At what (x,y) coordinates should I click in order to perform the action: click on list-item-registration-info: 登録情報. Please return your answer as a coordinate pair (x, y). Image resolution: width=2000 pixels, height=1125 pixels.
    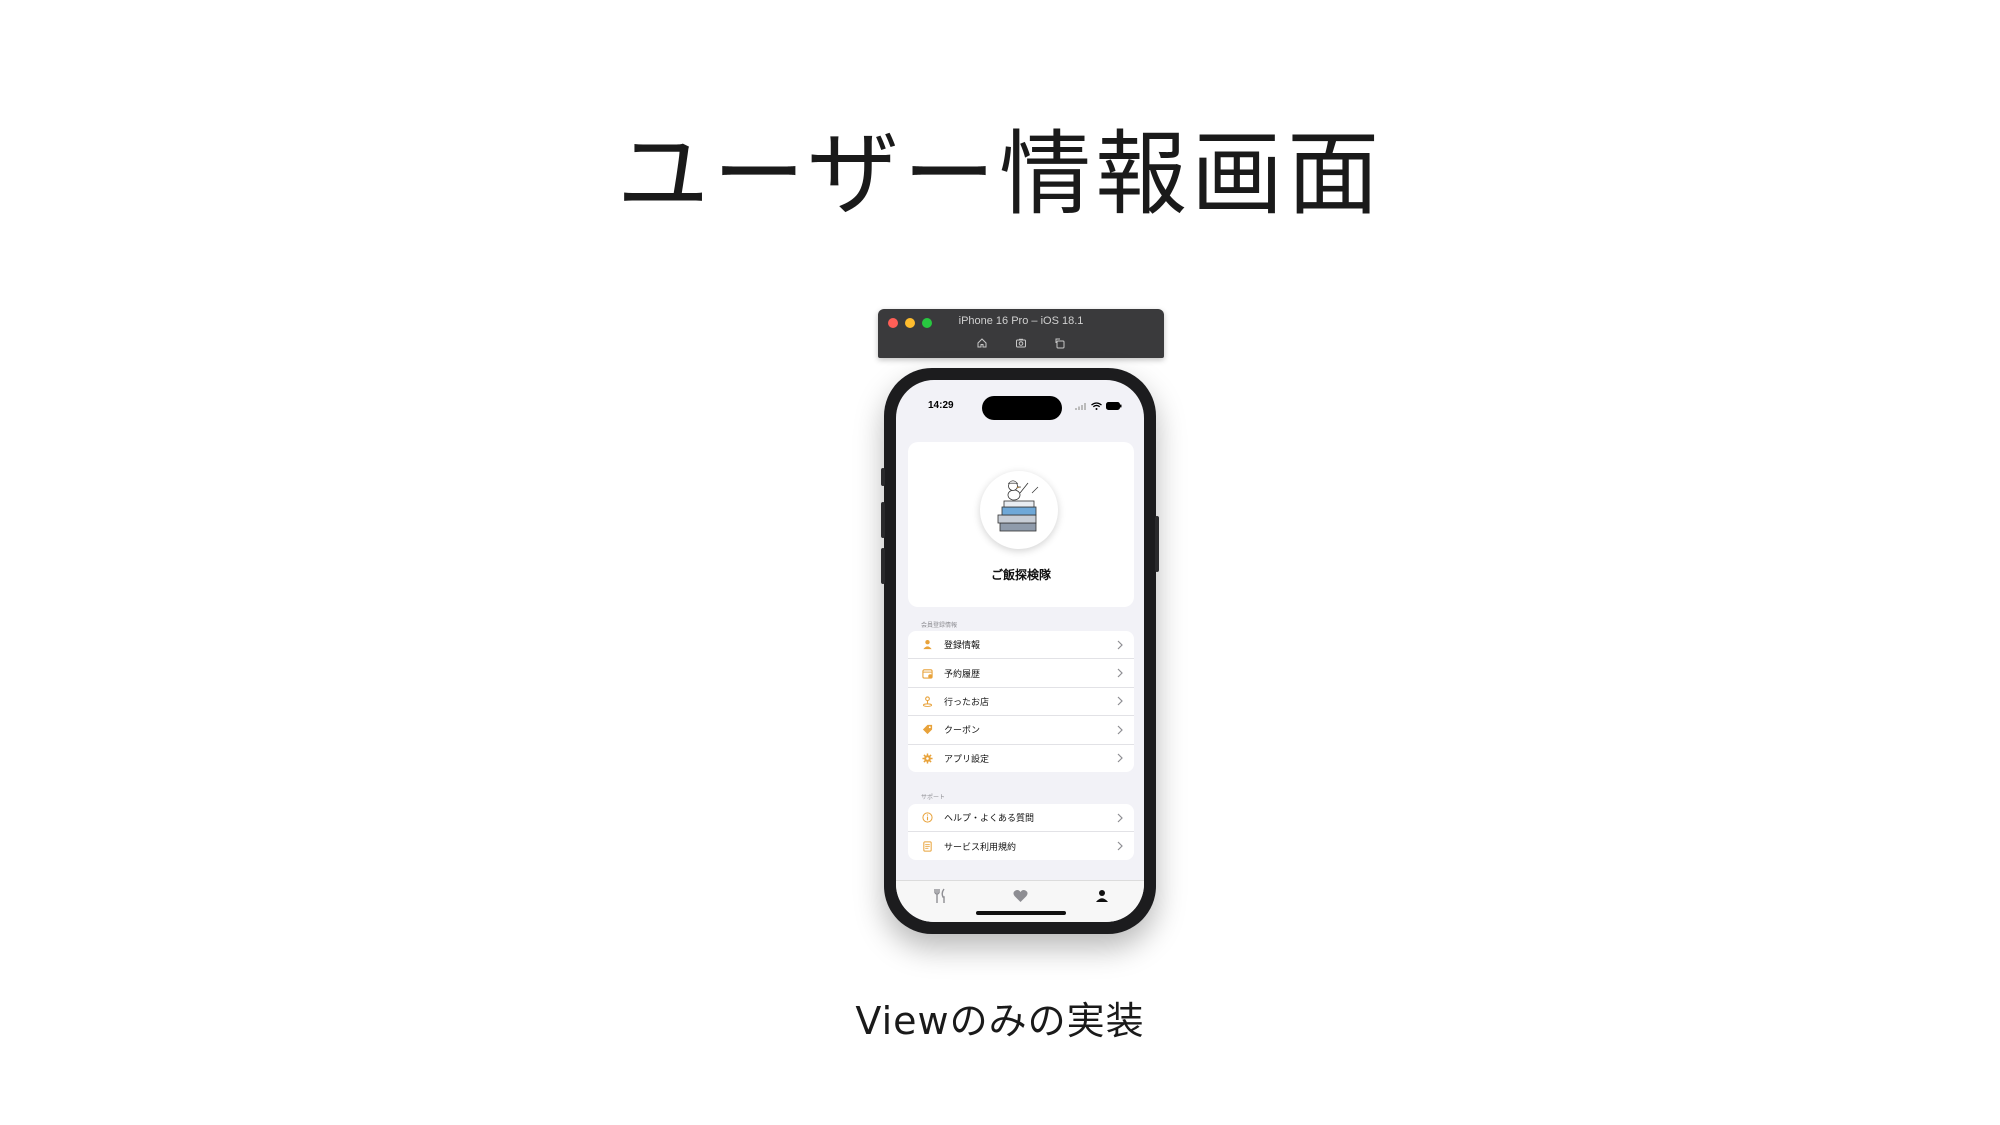
    Looking at the image, I should click on (1021, 645).